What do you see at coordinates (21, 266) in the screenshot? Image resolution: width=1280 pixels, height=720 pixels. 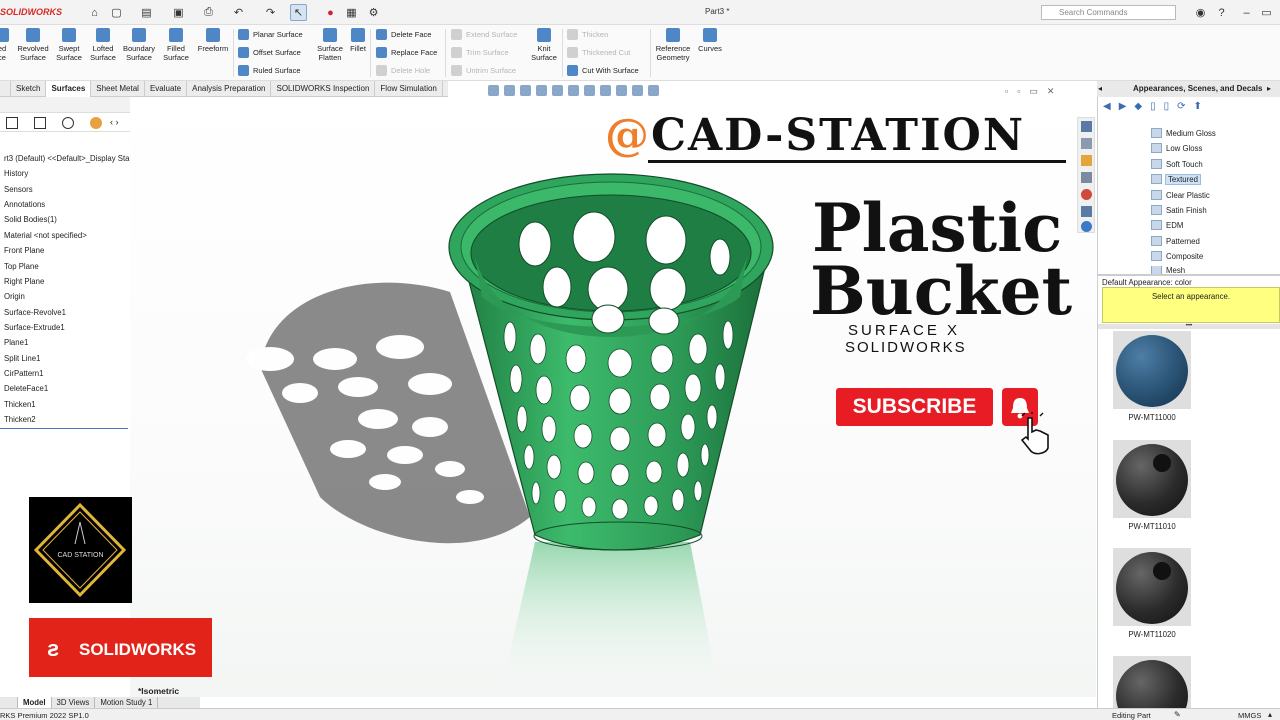 I see `tree-item-top-plane: Top Plane` at bounding box center [21, 266].